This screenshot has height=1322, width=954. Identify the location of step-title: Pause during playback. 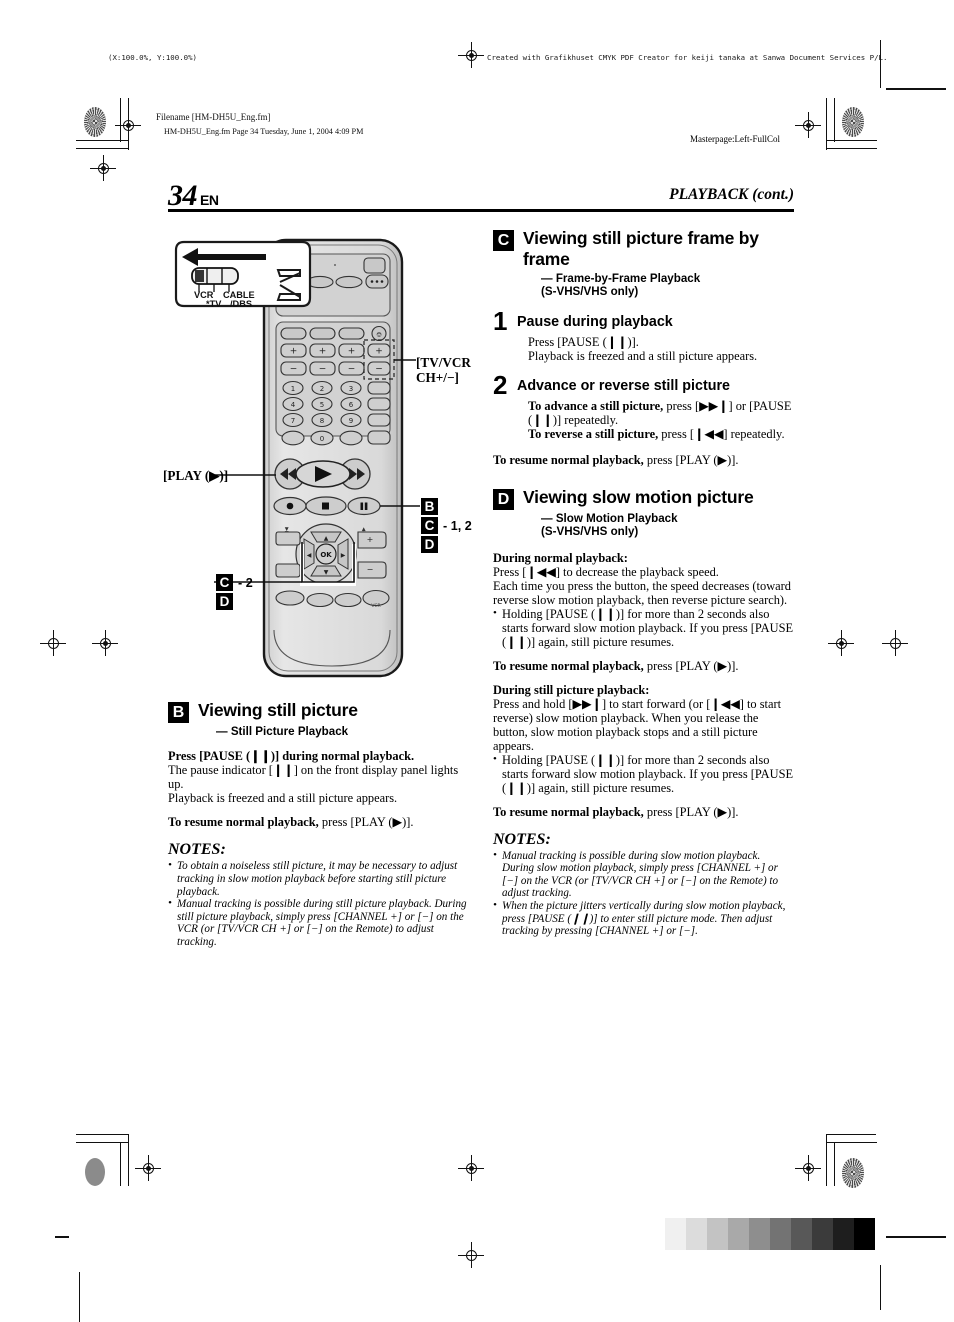
(595, 321).